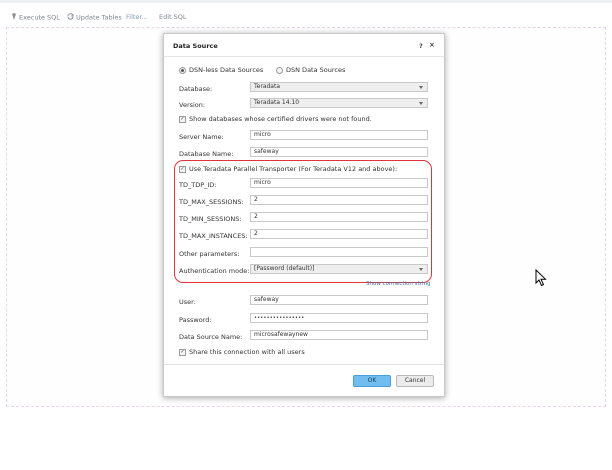 The image size is (612, 470). I want to click on authentication-mode-select: [Password (default)], so click(339, 269).